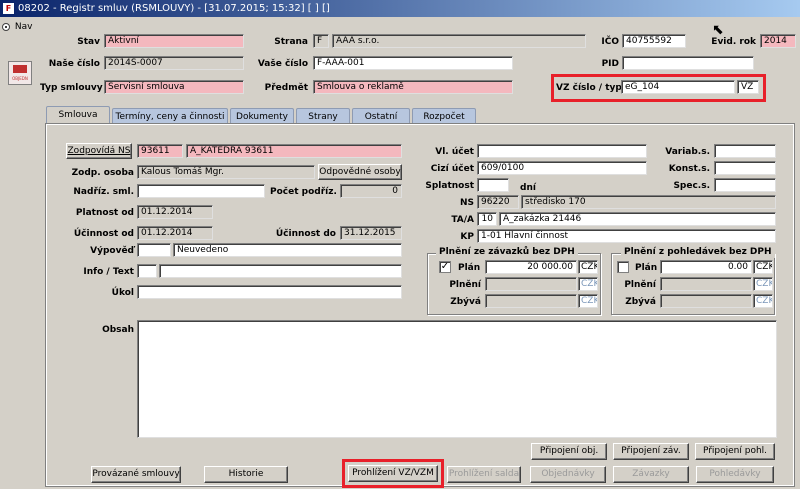  What do you see at coordinates (735, 474) in the screenshot?
I see `pohledavky-button: Pohledávky` at bounding box center [735, 474].